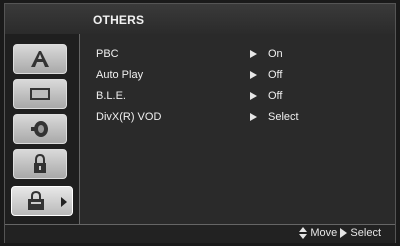  What do you see at coordinates (64, 202) in the screenshot?
I see `submenu-arrow-icon` at bounding box center [64, 202].